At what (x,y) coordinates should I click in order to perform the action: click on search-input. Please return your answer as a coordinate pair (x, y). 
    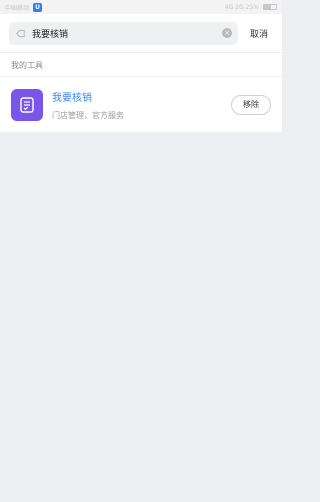
    Looking at the image, I should click on (124, 33).